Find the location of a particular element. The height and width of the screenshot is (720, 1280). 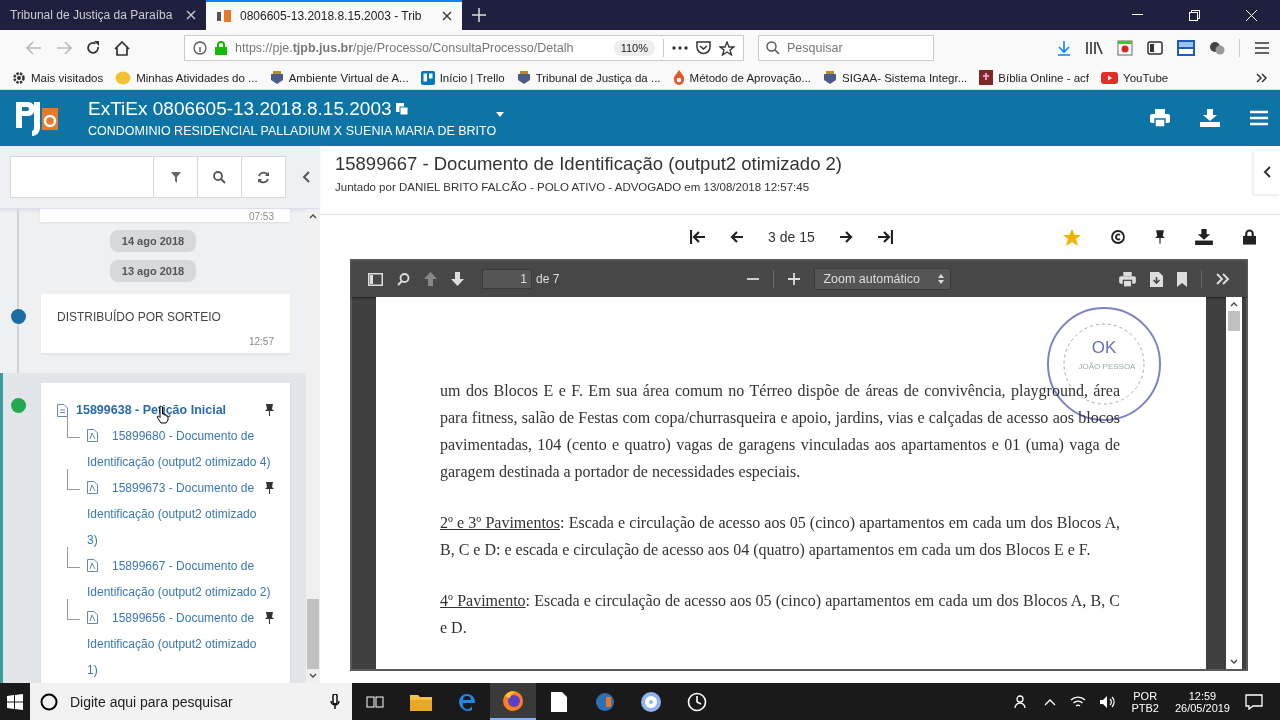

wifi-icon is located at coordinates (1078, 701).